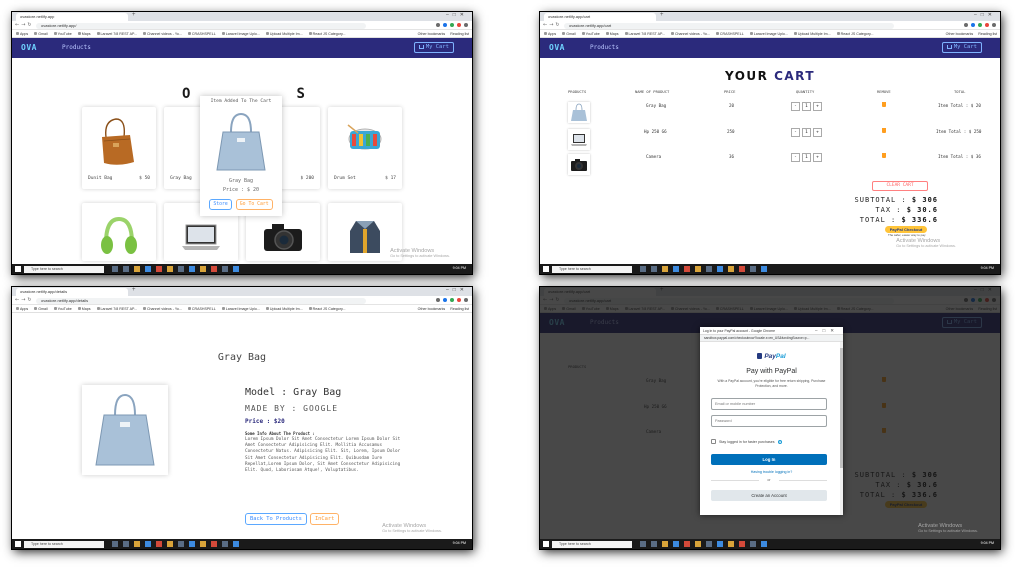 The width and height of the screenshot is (1015, 570). I want to click on email-field: Email or mobile number, so click(769, 404).